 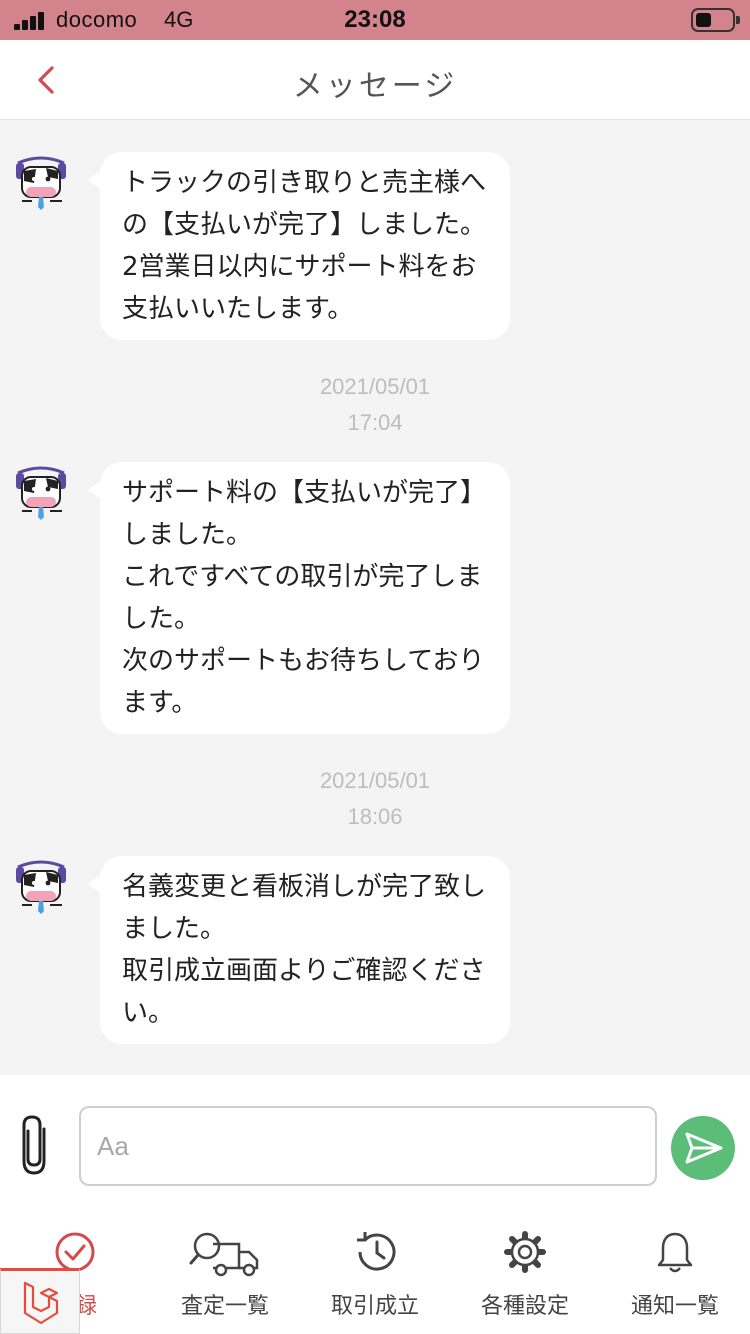 What do you see at coordinates (715, 20) in the screenshot?
I see `battery-icon` at bounding box center [715, 20].